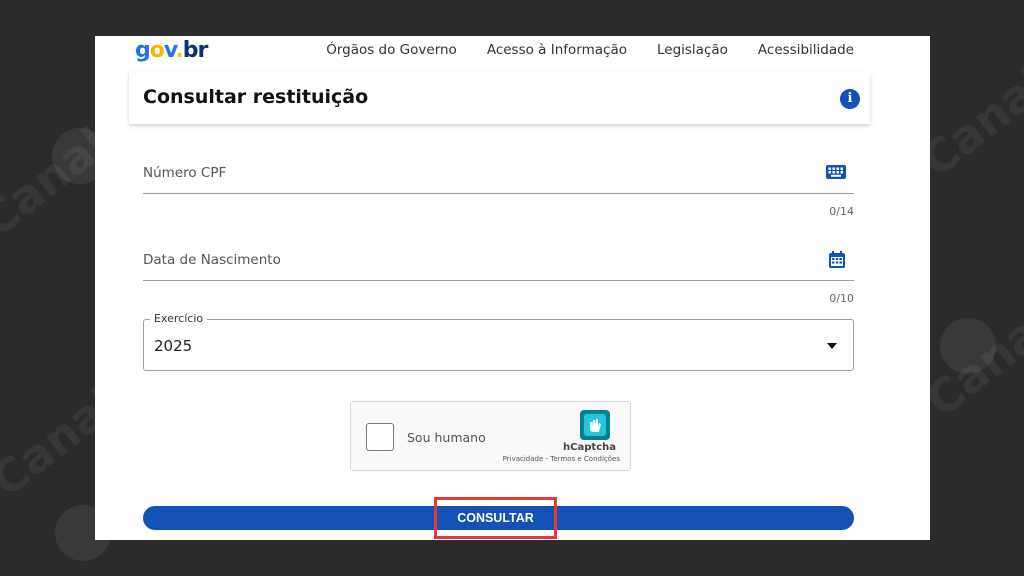  What do you see at coordinates (850, 99) in the screenshot?
I see `info-icon: i` at bounding box center [850, 99].